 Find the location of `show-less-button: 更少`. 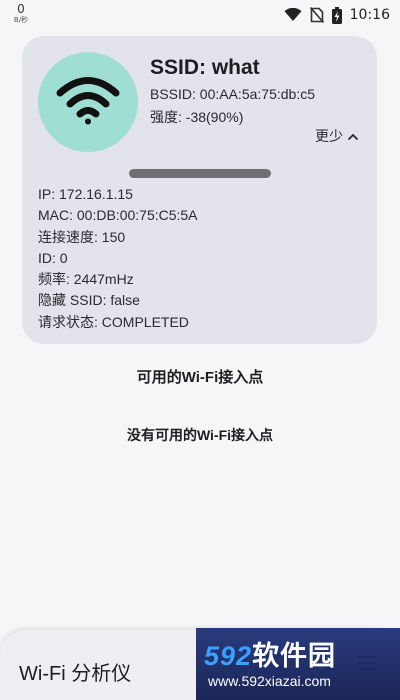

show-less-button: 更少 is located at coordinates (337, 136).